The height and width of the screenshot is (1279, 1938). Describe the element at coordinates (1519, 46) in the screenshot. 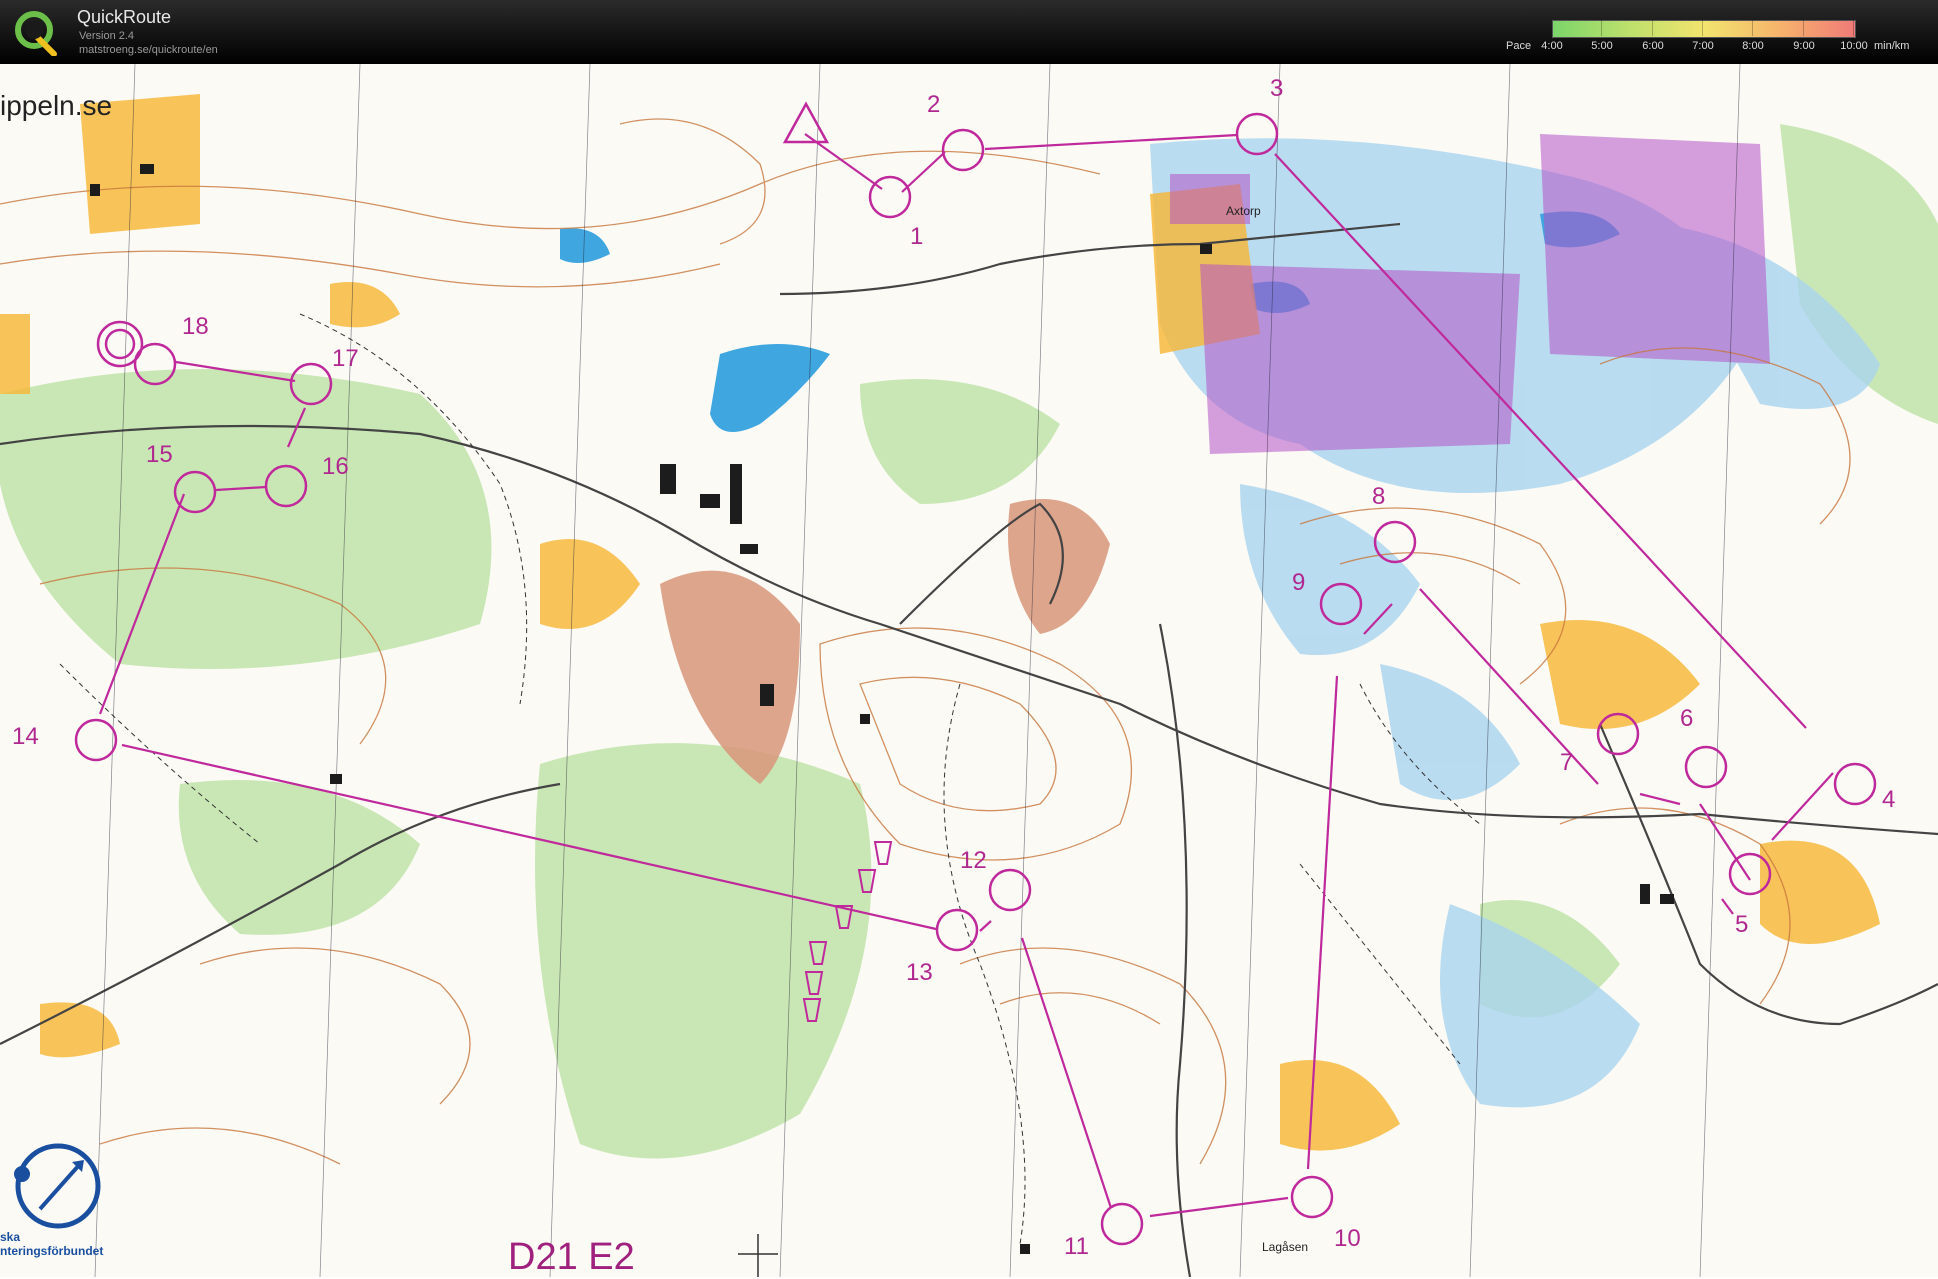

I see `pace-label: Pace` at that location.